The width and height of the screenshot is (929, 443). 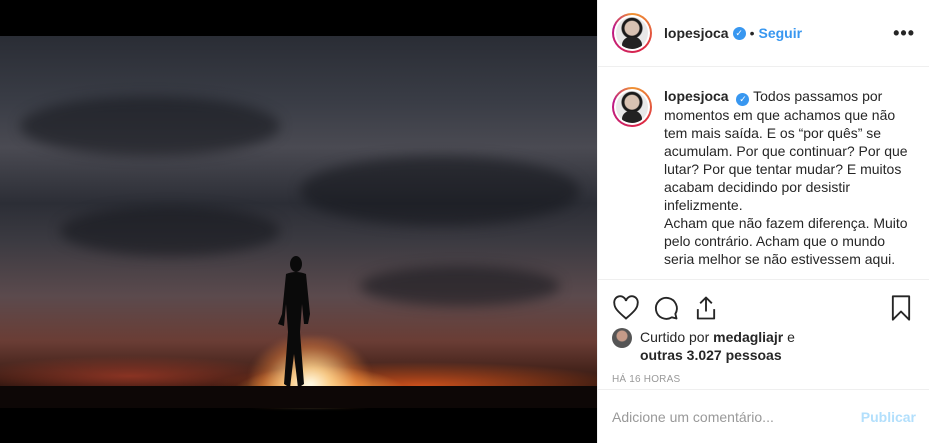 What do you see at coordinates (748, 337) in the screenshot?
I see `liker-username: medagliajr` at bounding box center [748, 337].